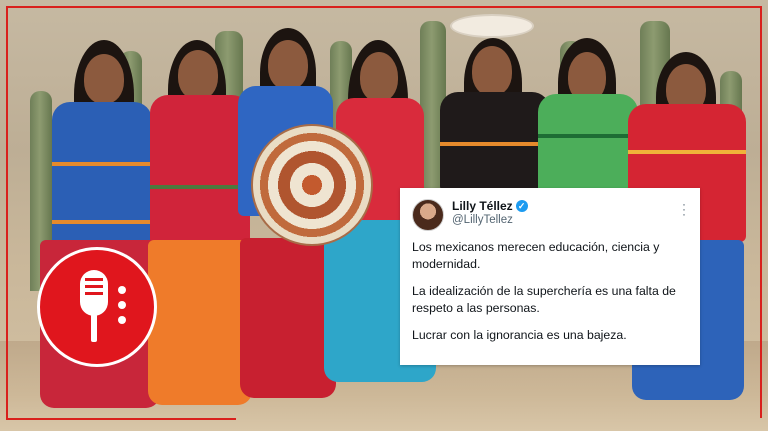 The height and width of the screenshot is (431, 768). I want to click on more-options-icon: · · ·, so click(684, 209).